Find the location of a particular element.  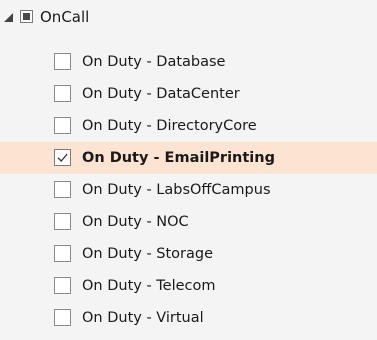

checkbox-virtual is located at coordinates (62, 317).